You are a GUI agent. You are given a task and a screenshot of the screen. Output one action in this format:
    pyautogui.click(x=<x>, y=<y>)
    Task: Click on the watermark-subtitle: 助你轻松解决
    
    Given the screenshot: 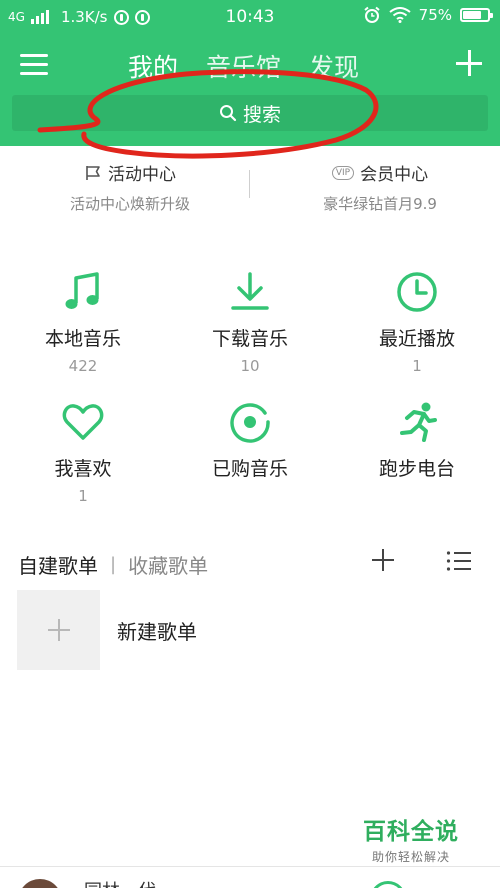 What is the action you would take?
    pyautogui.click(x=410, y=857)
    